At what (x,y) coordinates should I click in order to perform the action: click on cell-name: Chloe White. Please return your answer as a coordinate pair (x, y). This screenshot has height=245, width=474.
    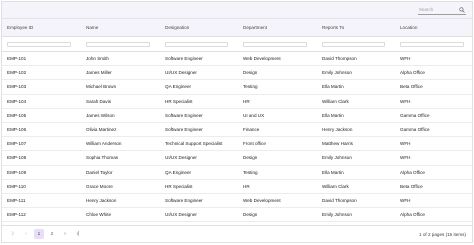
    Looking at the image, I should click on (120, 215).